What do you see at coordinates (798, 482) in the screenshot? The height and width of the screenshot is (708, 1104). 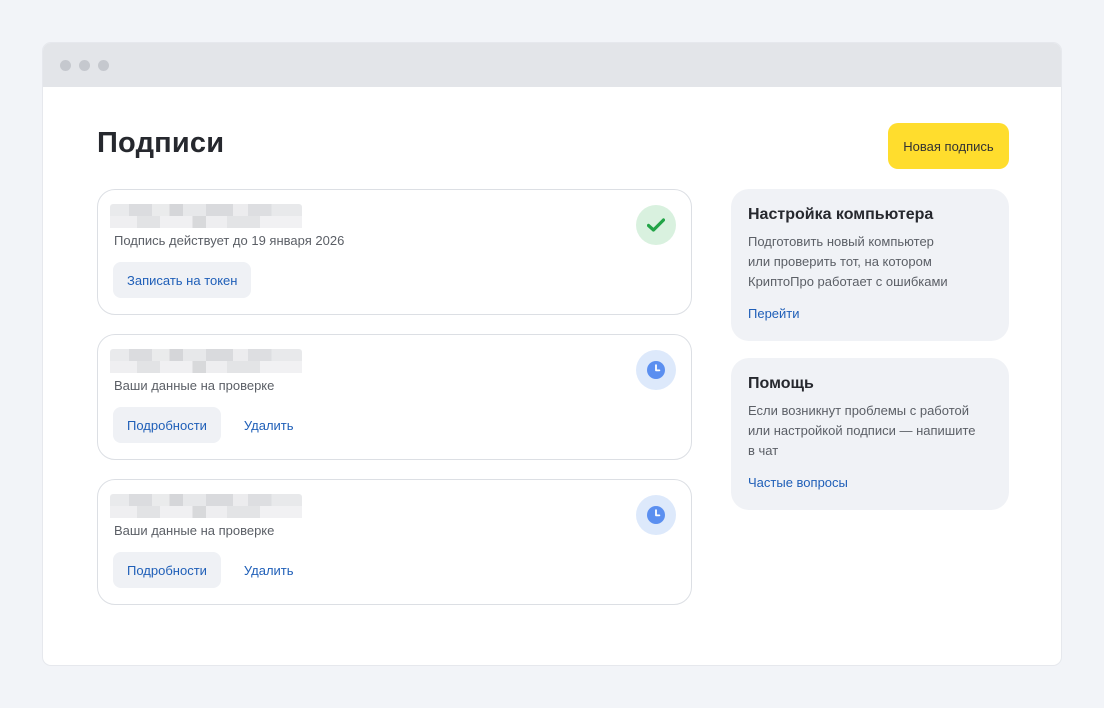 I see `faq-link: Частые вопросы` at bounding box center [798, 482].